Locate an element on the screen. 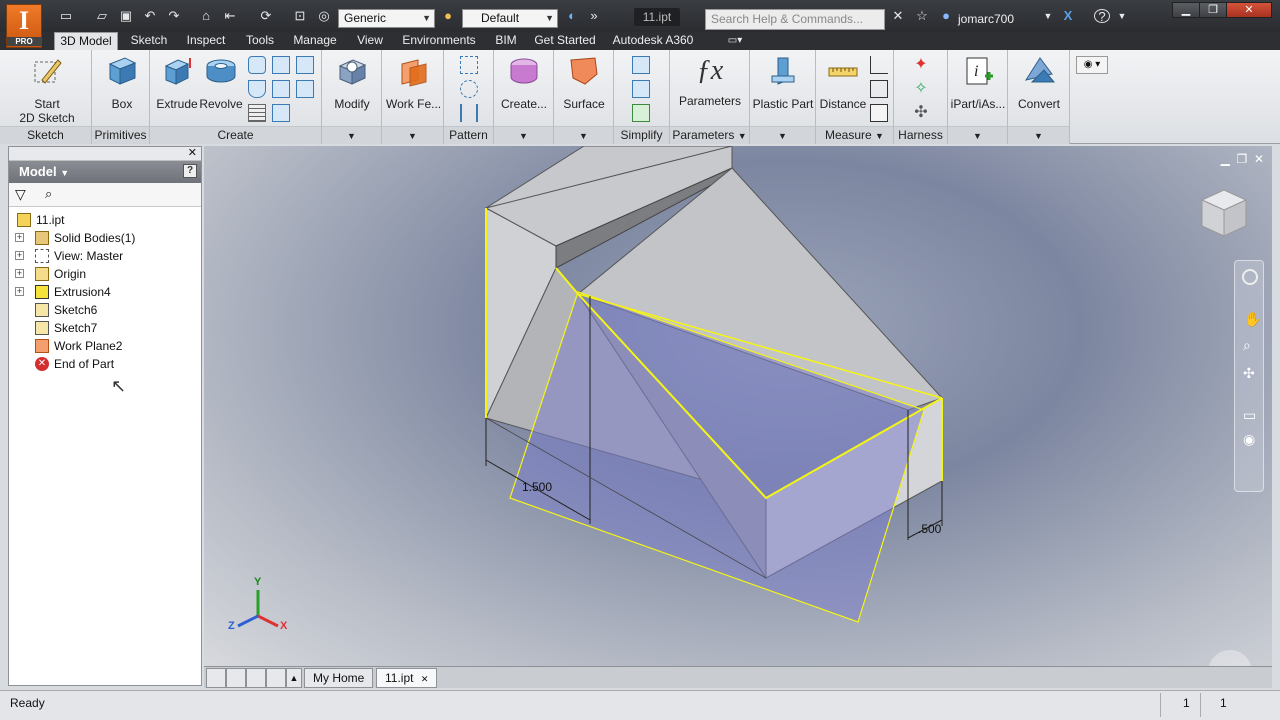 The width and height of the screenshot is (1280, 720). search-binoculars-icon: ✕ is located at coordinates (898, 16).